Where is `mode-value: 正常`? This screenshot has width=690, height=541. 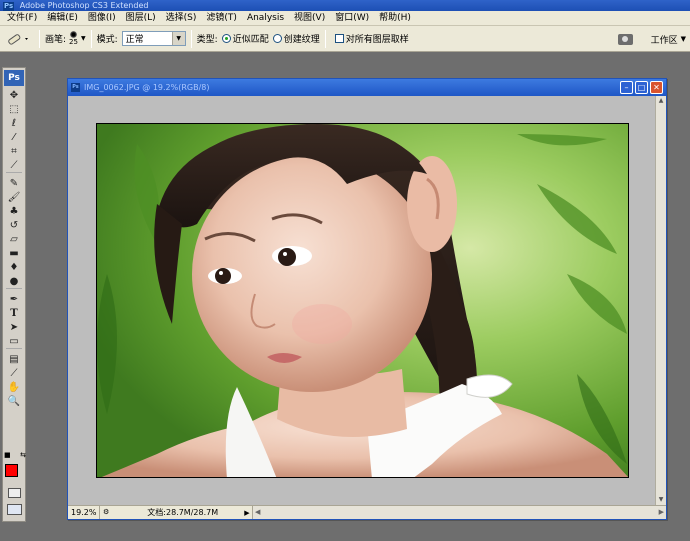
mode-value: 正常 is located at coordinates (134, 40).